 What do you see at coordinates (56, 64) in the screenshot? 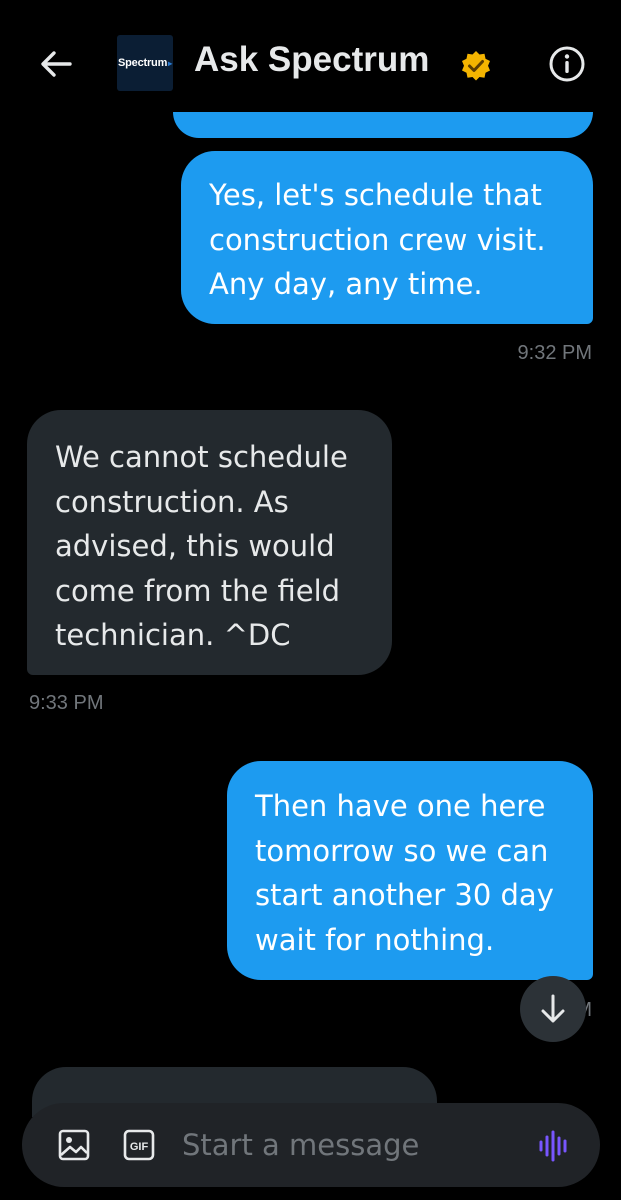
I see `back-arrow-icon` at bounding box center [56, 64].